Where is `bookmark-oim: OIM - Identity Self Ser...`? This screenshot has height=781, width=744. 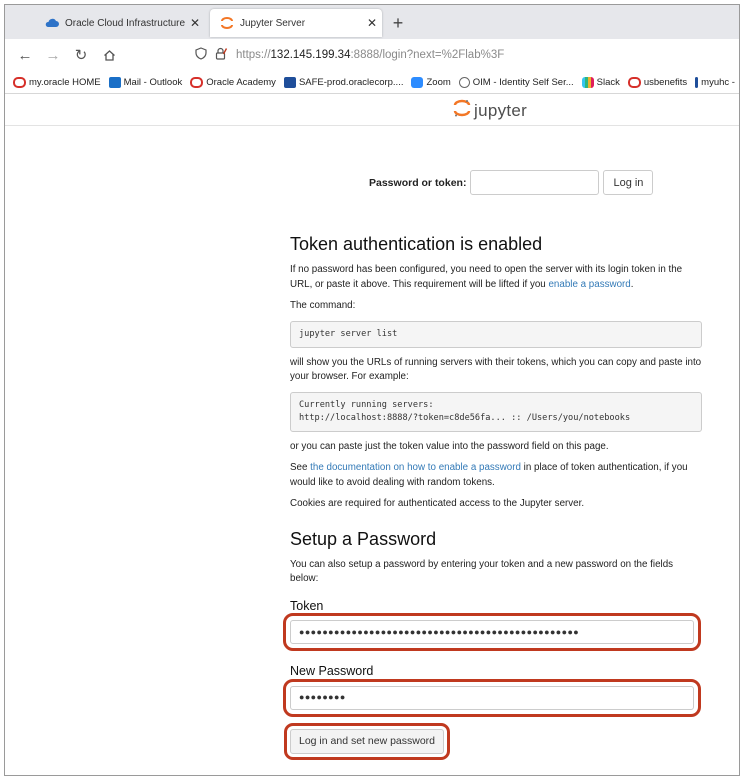 bookmark-oim: OIM - Identity Self Ser... is located at coordinates (516, 82).